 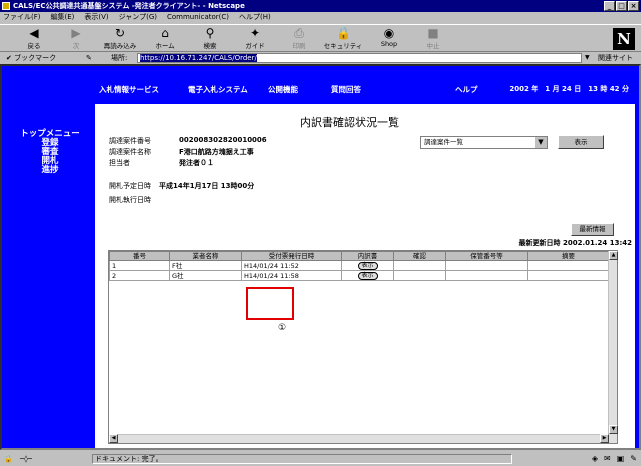 What do you see at coordinates (50, 152) in the screenshot?
I see `side-menu: トップメニュー 登録 審査 開札 進捗` at bounding box center [50, 152].